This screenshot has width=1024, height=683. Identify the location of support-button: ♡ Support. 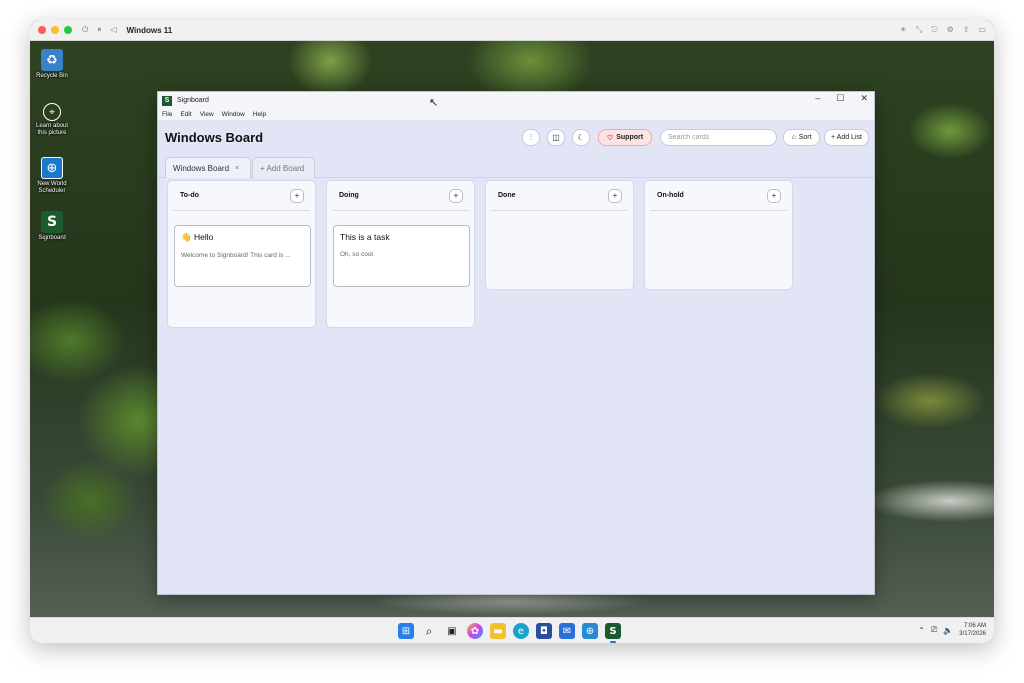
(625, 137).